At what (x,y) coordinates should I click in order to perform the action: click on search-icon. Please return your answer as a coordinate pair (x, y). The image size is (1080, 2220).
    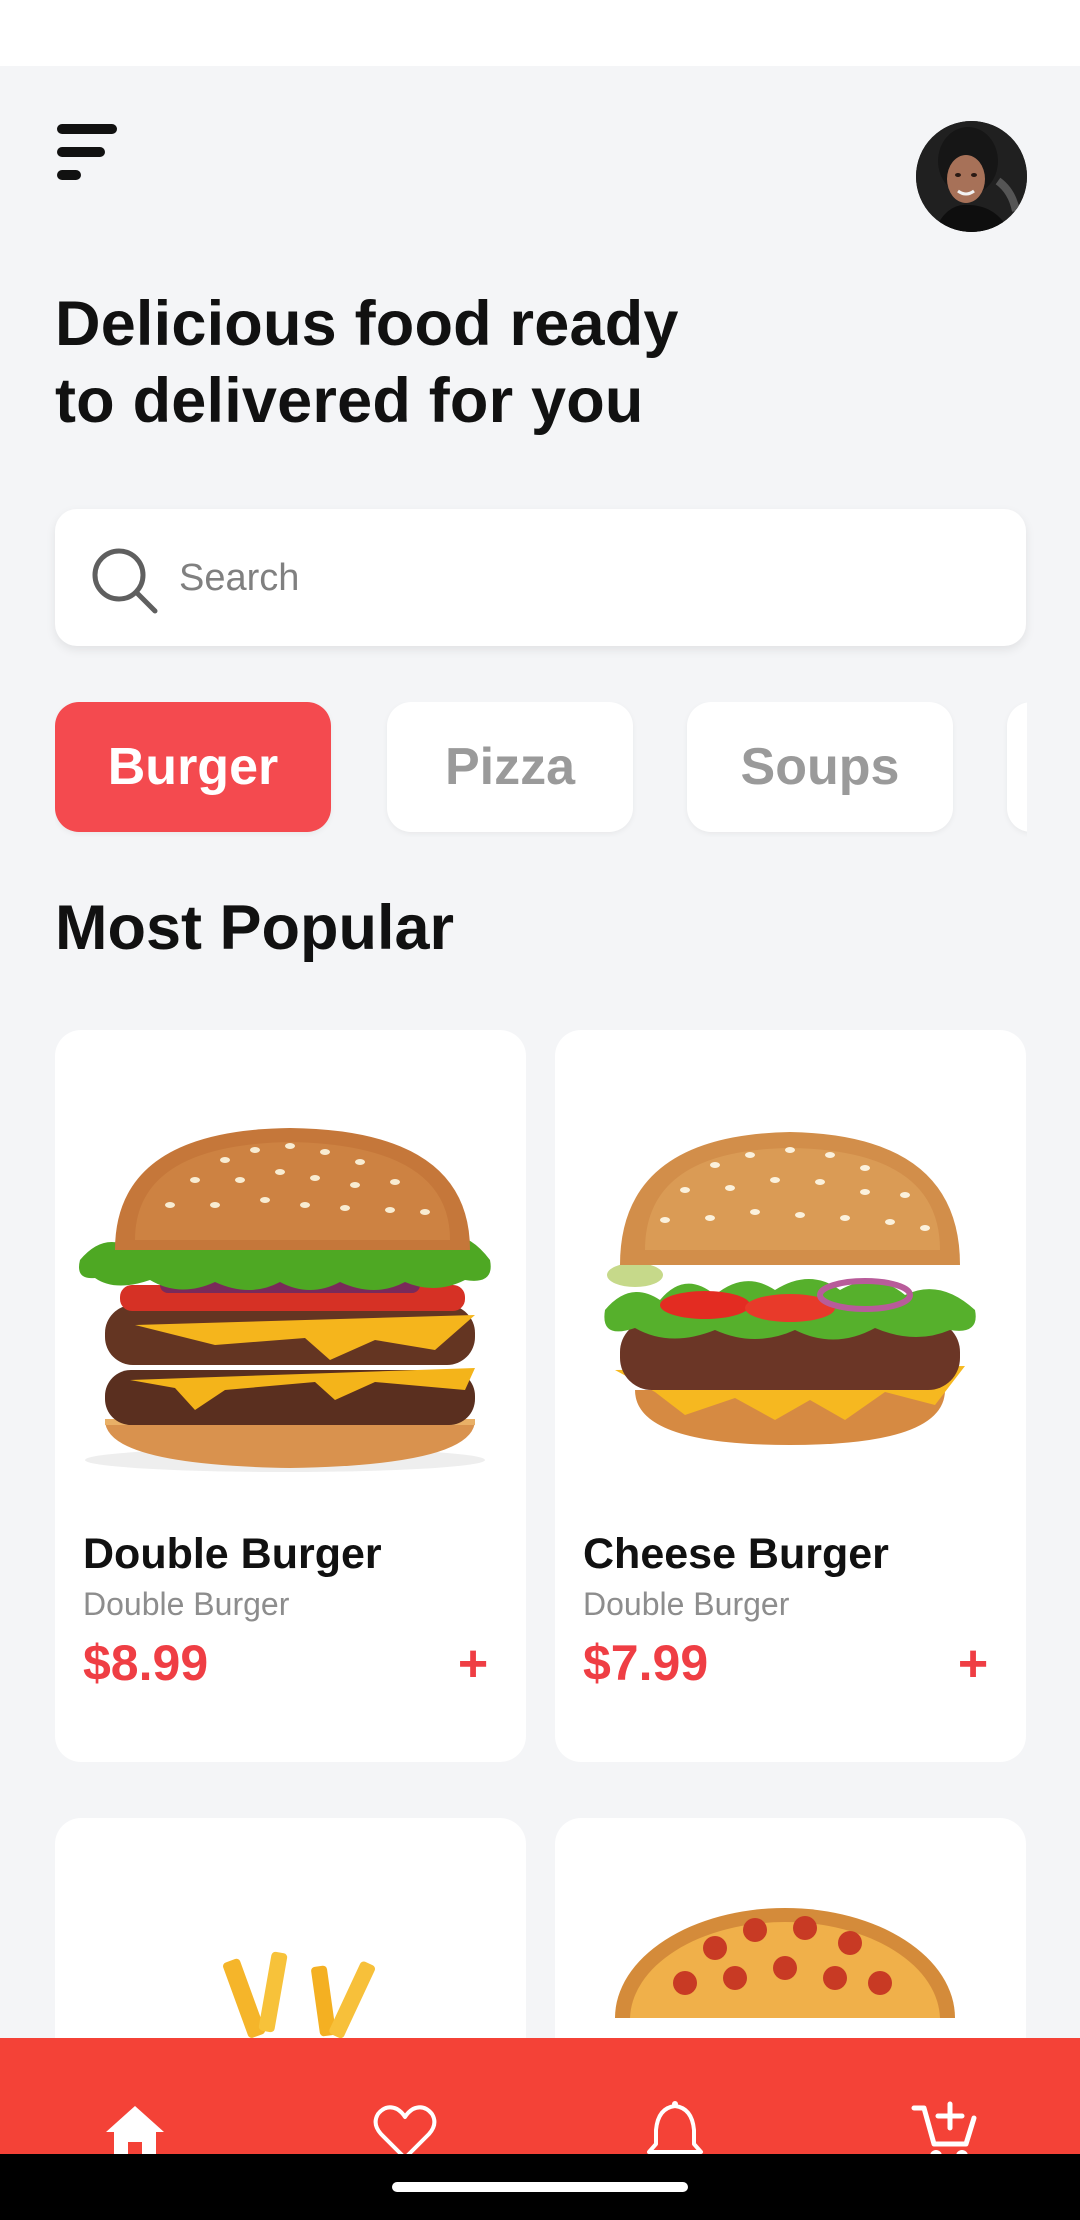
    Looking at the image, I should click on (125, 581).